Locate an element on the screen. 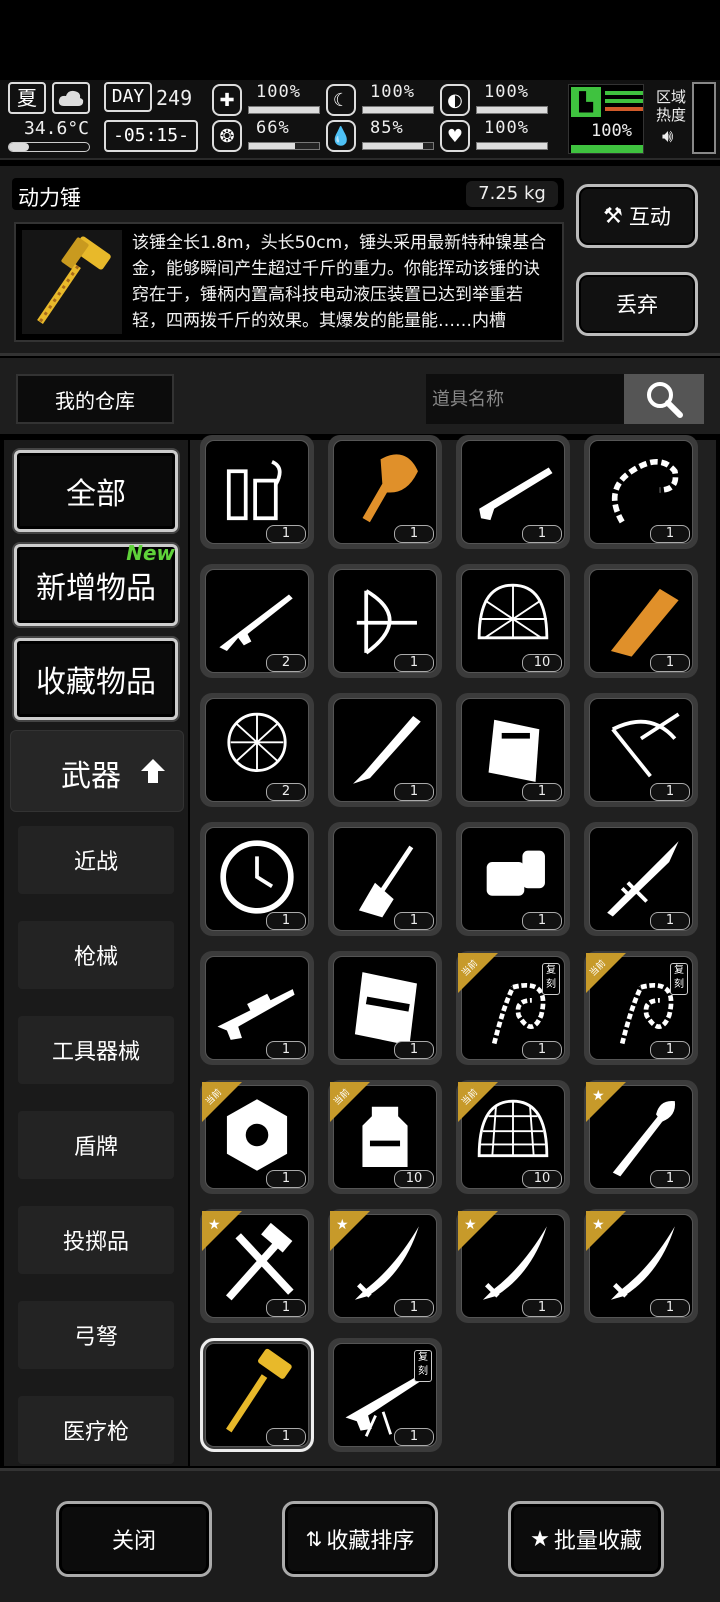 This screenshot has width=720, height=1602. storage-search-row: 我的仓库 is located at coordinates (360, 396).